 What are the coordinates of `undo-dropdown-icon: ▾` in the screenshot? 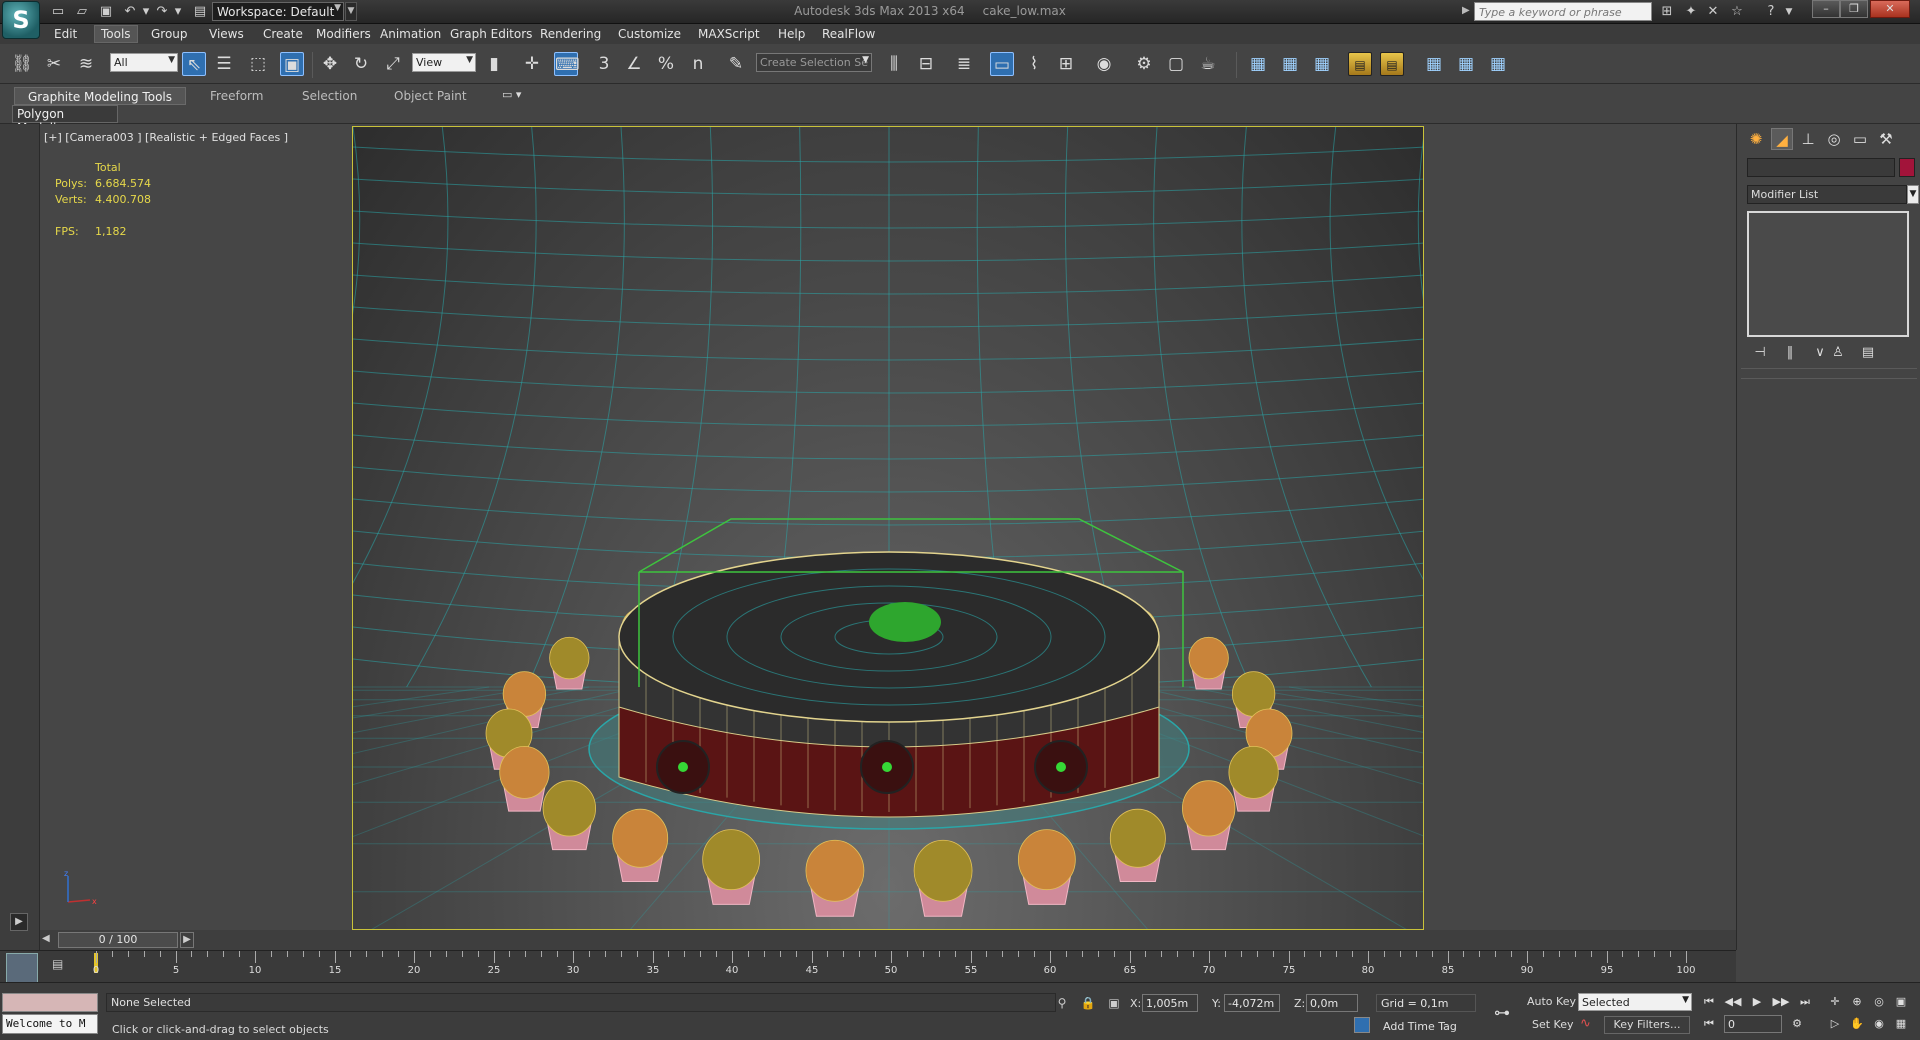 It's located at (146, 12).